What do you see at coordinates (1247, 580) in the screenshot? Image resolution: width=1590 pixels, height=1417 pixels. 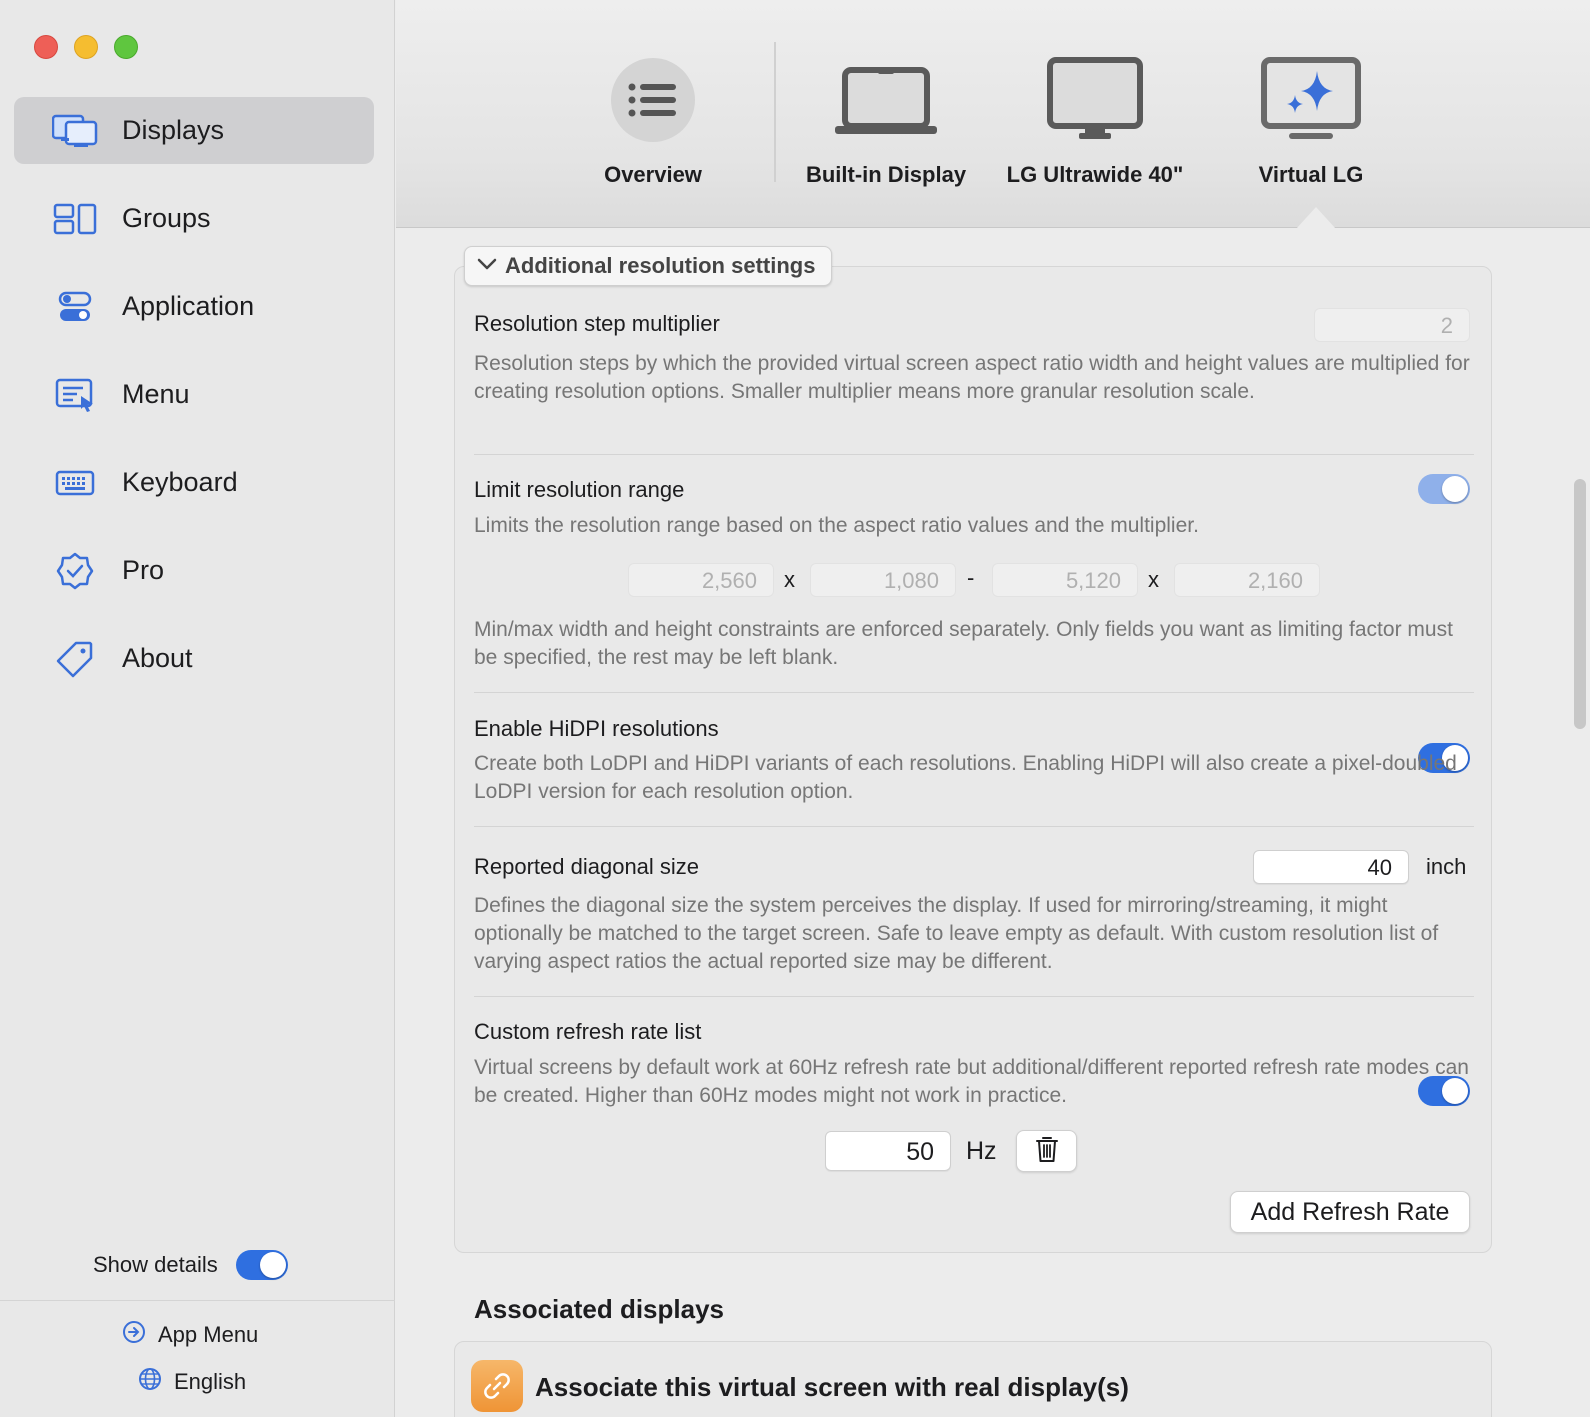 I see `max-height-field: 2,160` at bounding box center [1247, 580].